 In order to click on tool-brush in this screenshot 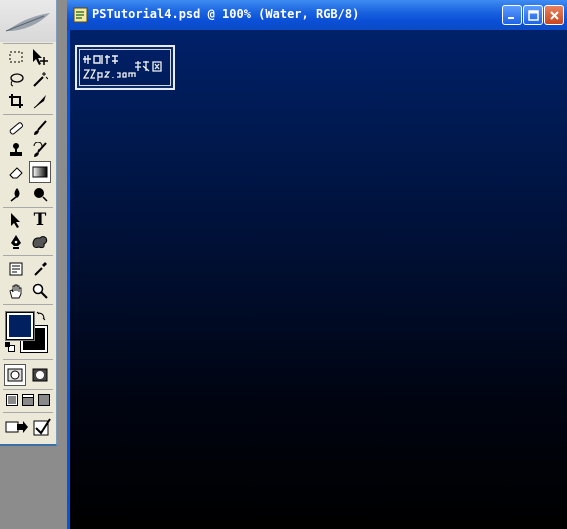, I will do `click(40, 128)`.